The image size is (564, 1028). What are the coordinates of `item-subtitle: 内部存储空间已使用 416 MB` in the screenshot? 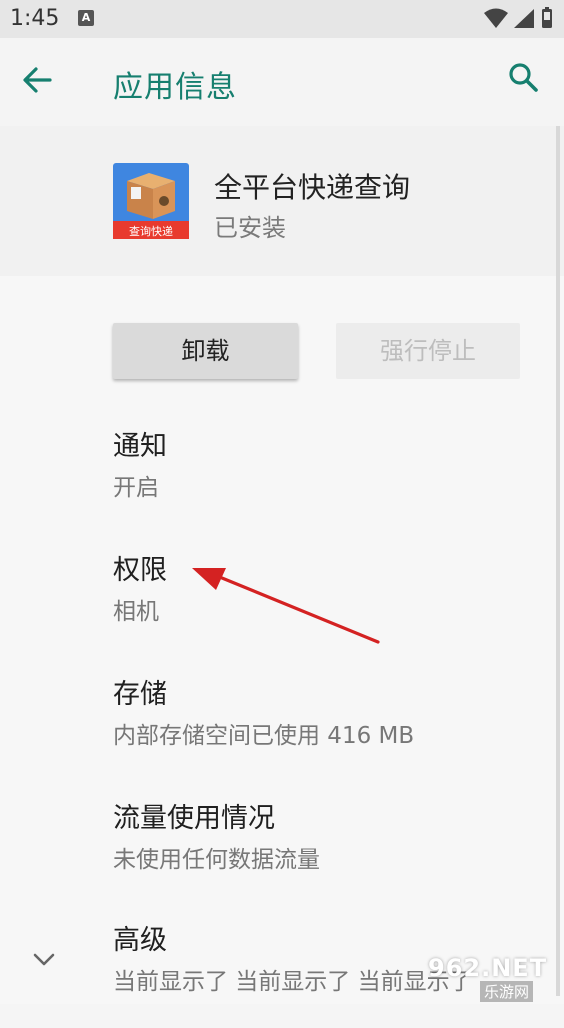 It's located at (264, 736).